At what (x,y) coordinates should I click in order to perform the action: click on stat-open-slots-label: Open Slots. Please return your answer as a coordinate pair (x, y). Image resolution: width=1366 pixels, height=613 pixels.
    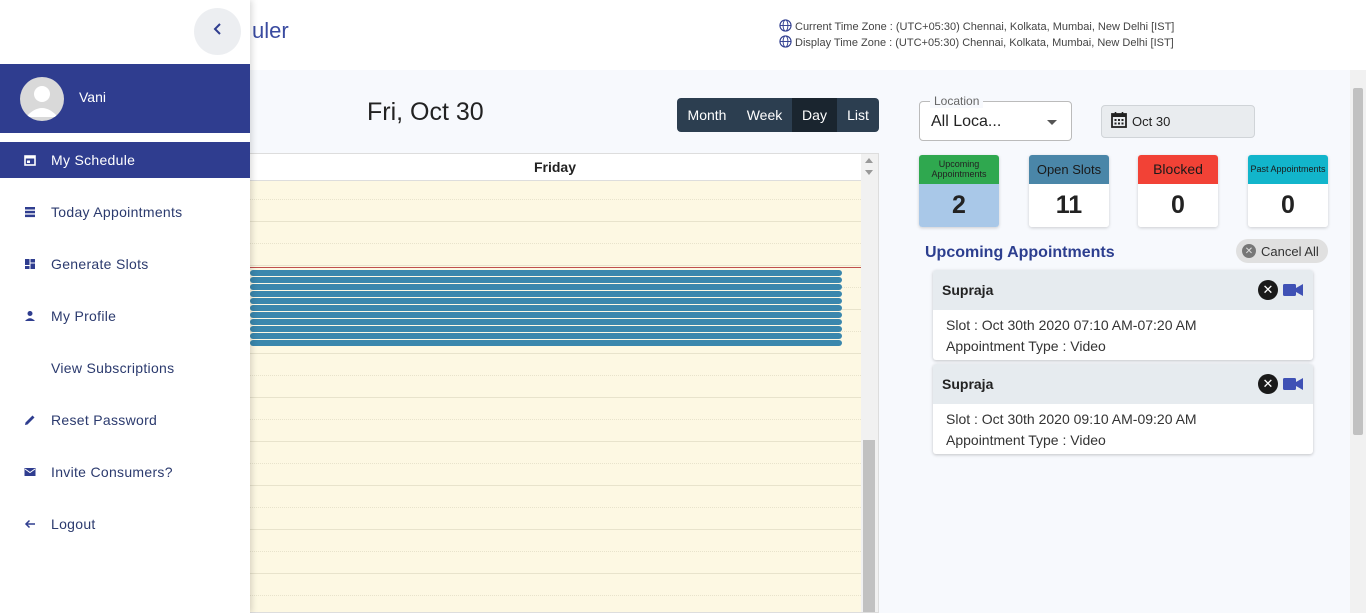
    Looking at the image, I should click on (1069, 169).